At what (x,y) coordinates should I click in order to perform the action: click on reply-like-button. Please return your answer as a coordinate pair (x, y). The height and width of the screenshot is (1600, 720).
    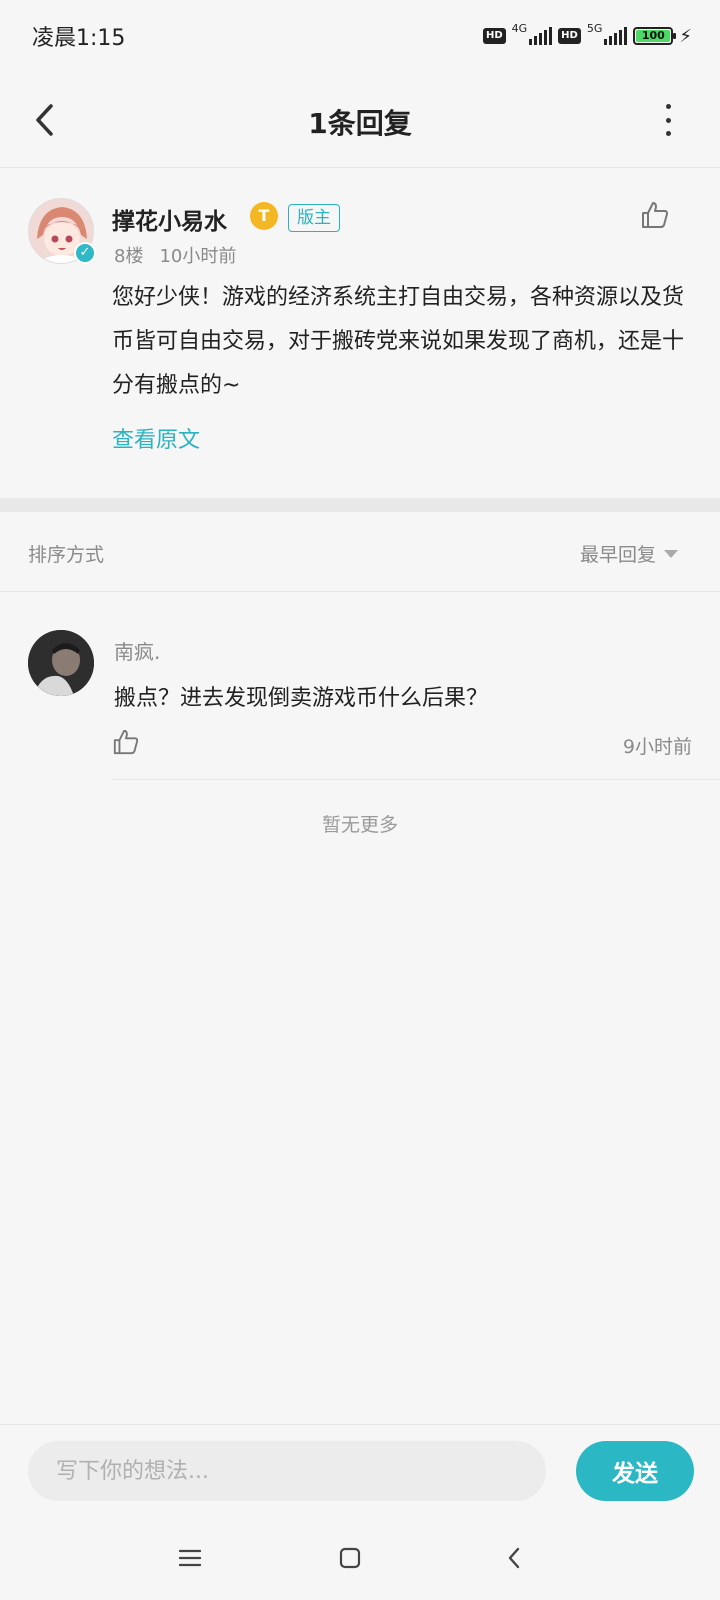
    Looking at the image, I should click on (126, 742).